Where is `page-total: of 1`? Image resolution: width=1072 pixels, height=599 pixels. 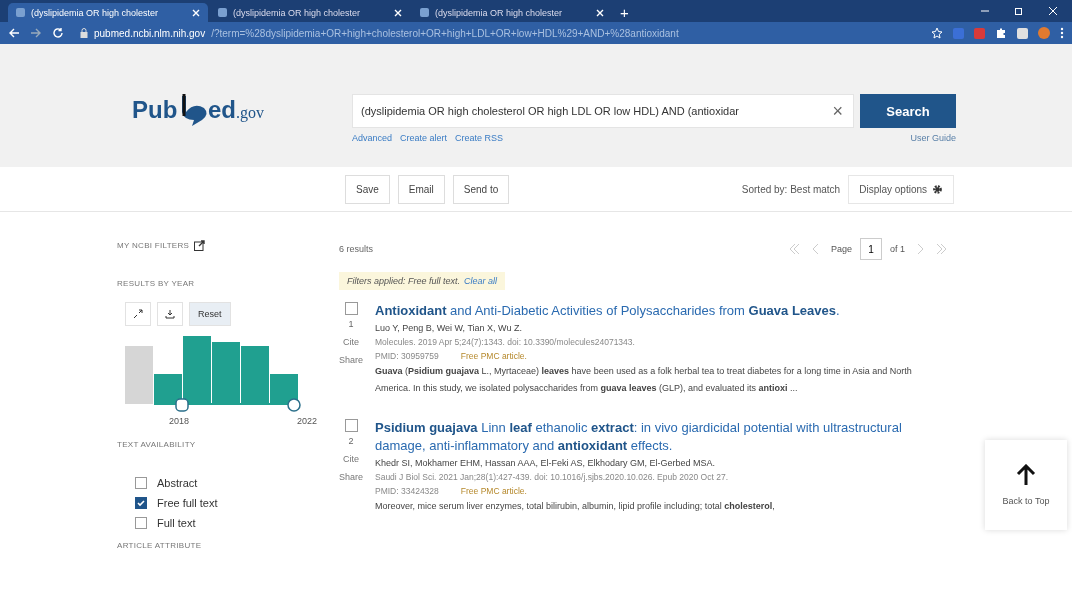
page-total: of 1 is located at coordinates (897, 249).